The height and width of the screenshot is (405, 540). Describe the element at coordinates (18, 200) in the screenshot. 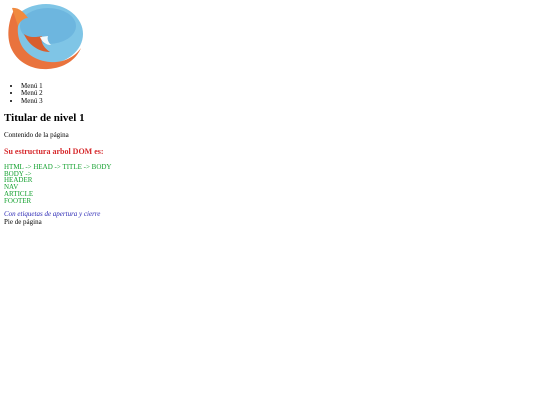

I see `dom-line: FOOTER` at that location.